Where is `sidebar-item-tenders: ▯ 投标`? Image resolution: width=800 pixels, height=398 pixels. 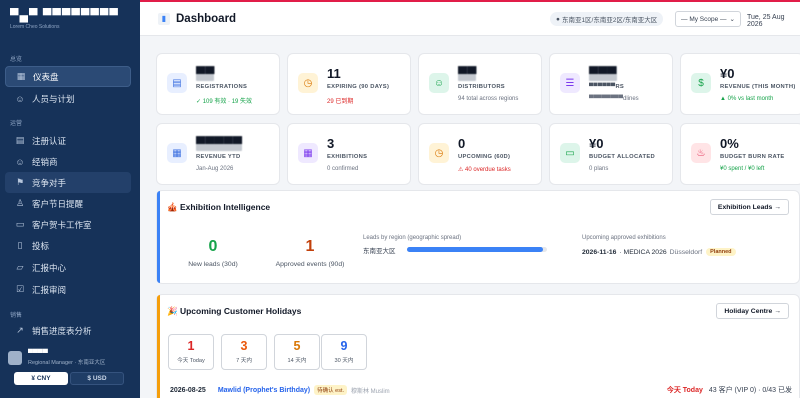
sidebar-item-tenders: ▯ 投标 is located at coordinates (68, 245).